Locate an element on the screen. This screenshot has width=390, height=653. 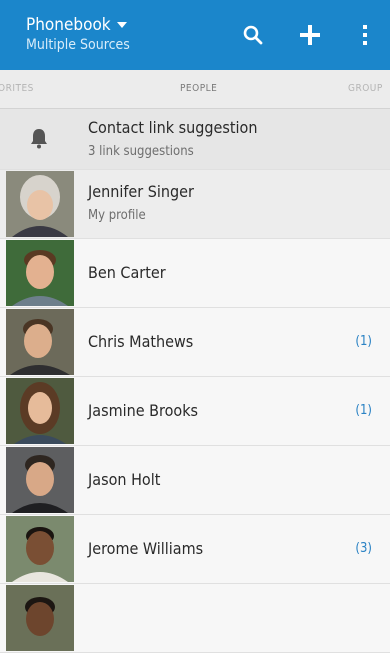
contact-row: Jasmine Brooks (1) is located at coordinates (195, 411).